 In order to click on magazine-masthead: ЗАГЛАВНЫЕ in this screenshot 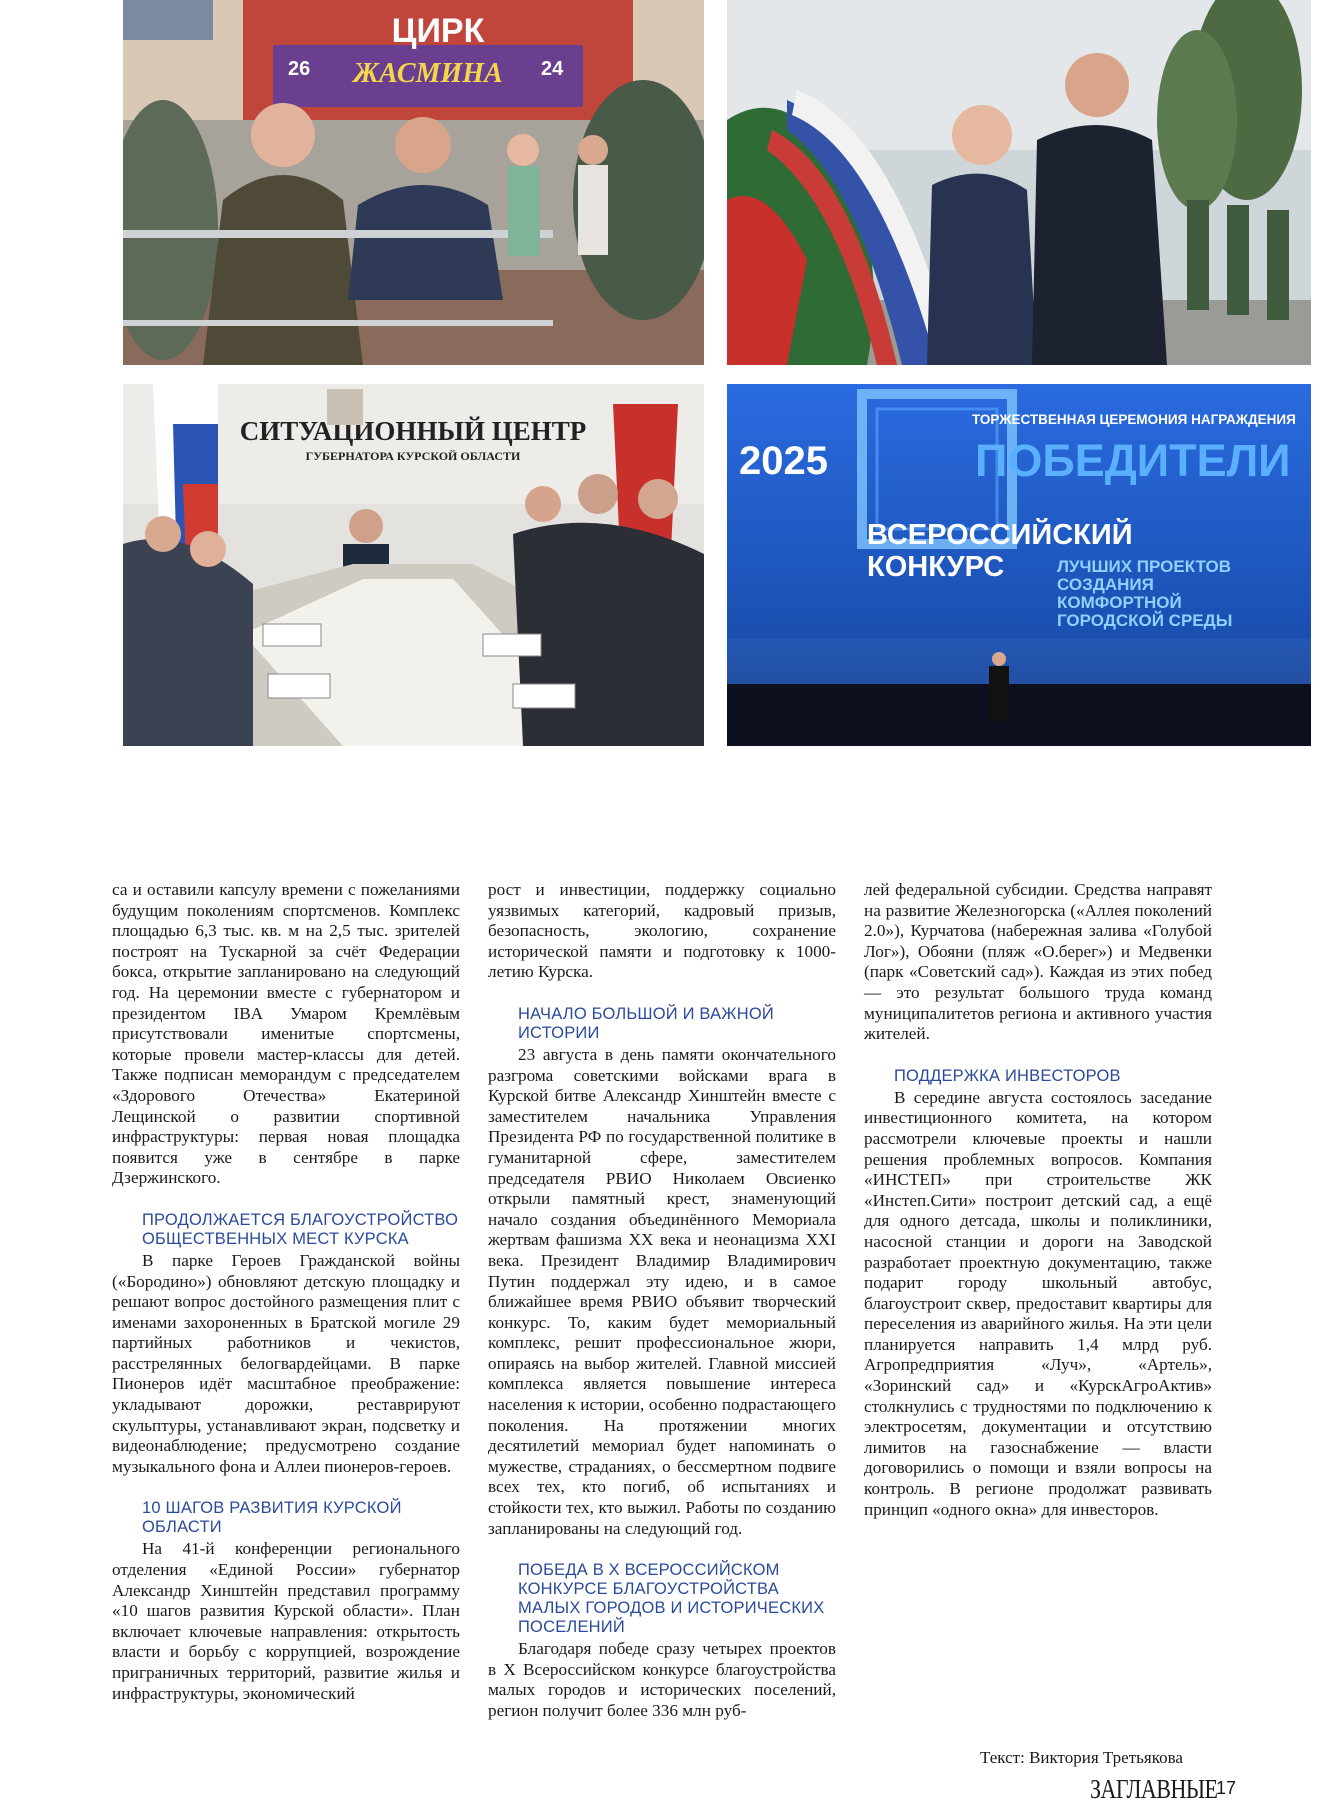, I will do `click(1154, 1788)`.